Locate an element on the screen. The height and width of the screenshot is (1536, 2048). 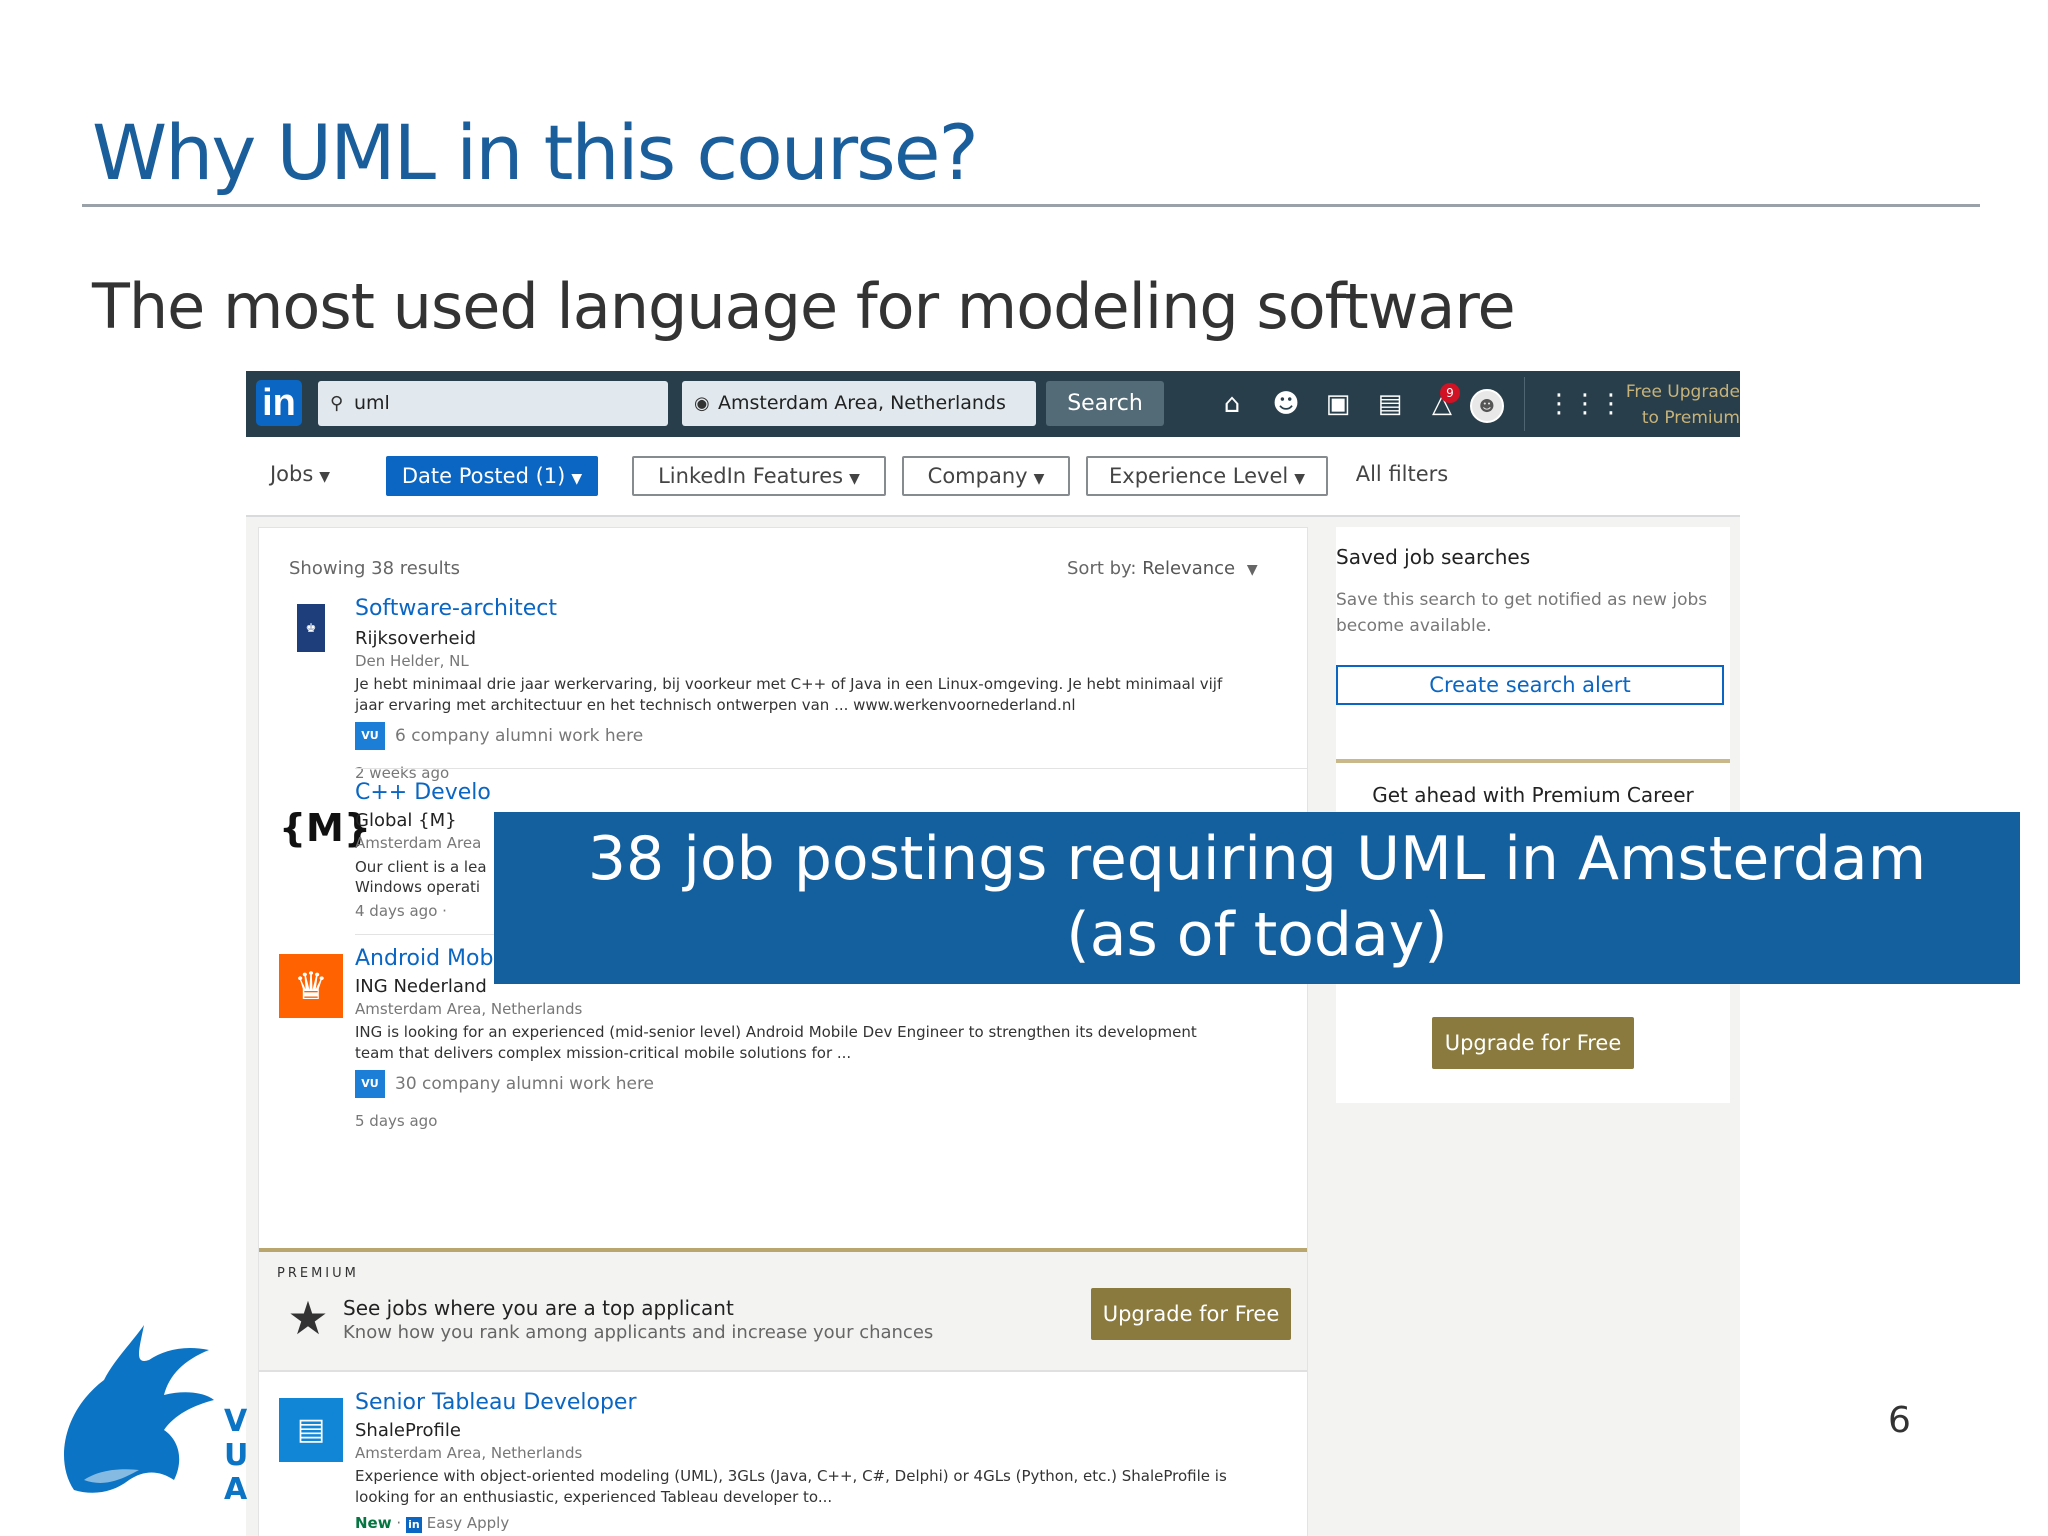
company-logo: ♚ is located at coordinates (311, 628).